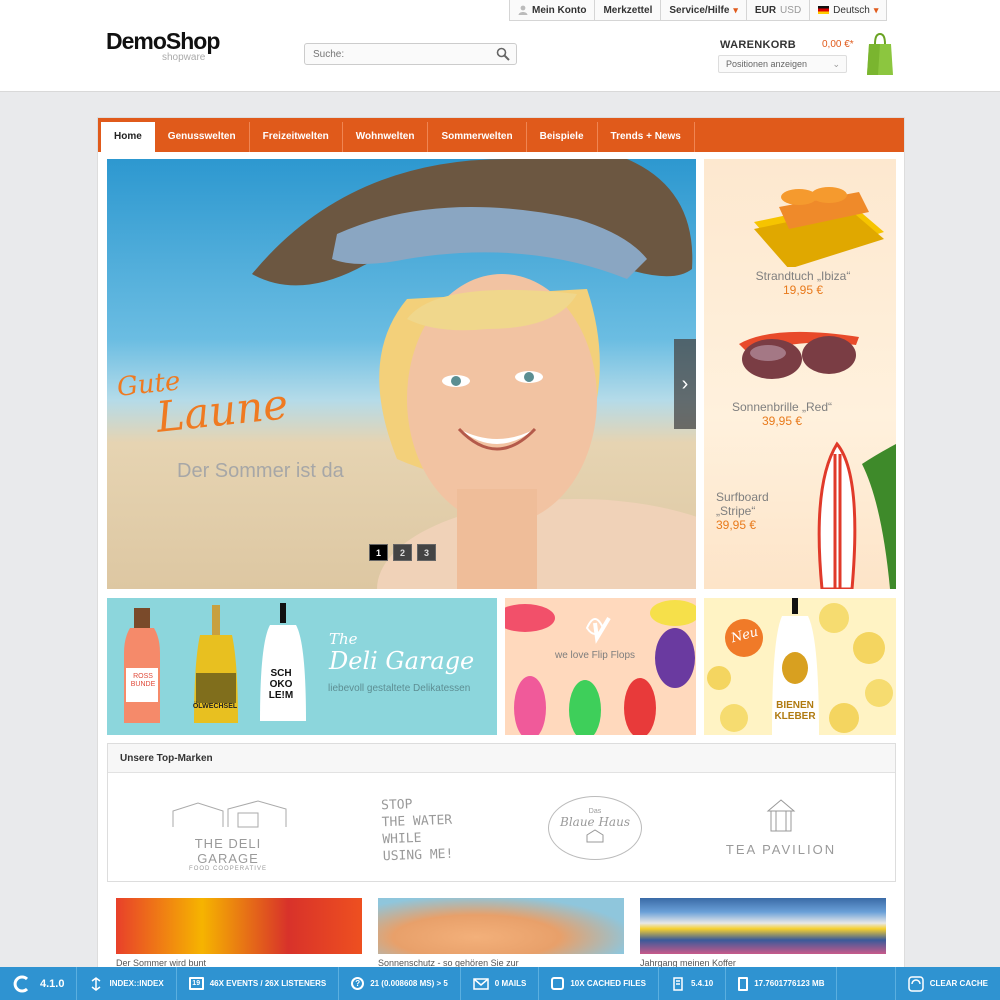  I want to click on nav-wohnwelten: Wohnwelten, so click(386, 137).